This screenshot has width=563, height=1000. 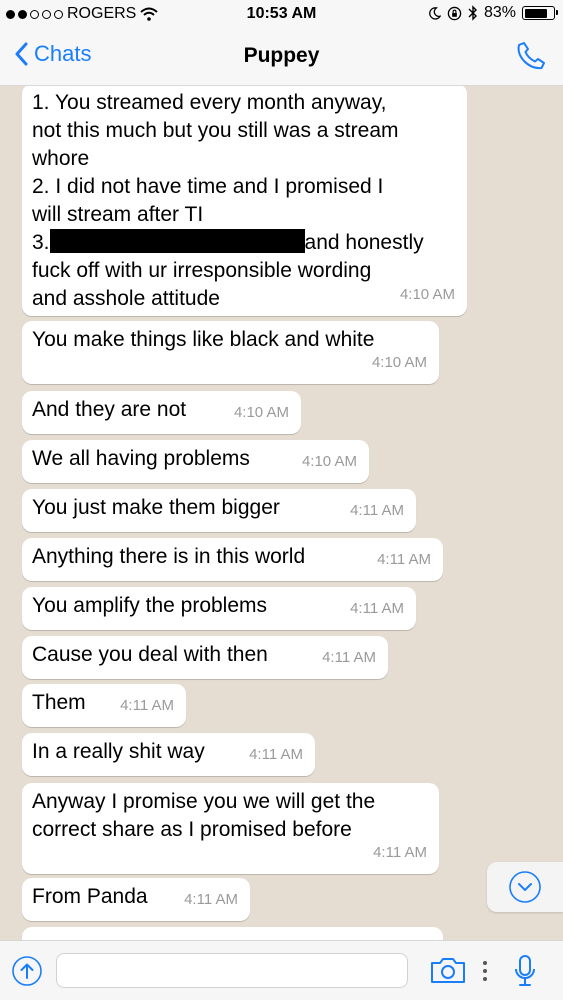 What do you see at coordinates (219, 510) in the screenshot?
I see `message-bubble: You just make them bigger 4:11 AM` at bounding box center [219, 510].